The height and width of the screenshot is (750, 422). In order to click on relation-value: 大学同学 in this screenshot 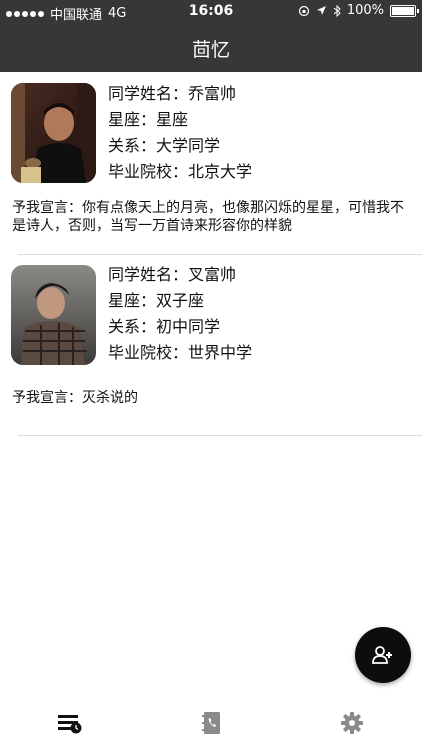, I will do `click(188, 145)`.